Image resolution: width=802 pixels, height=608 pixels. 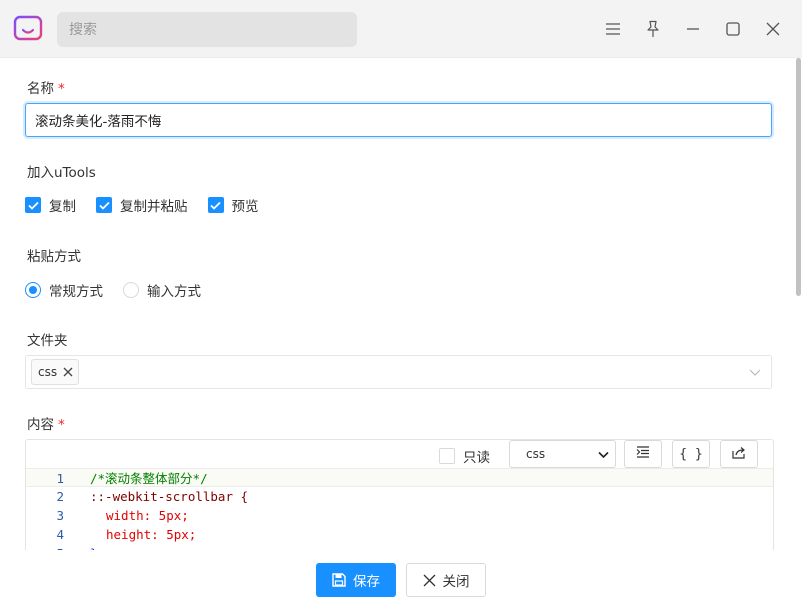 I want to click on radio-label: 常规方式, so click(x=76, y=292).